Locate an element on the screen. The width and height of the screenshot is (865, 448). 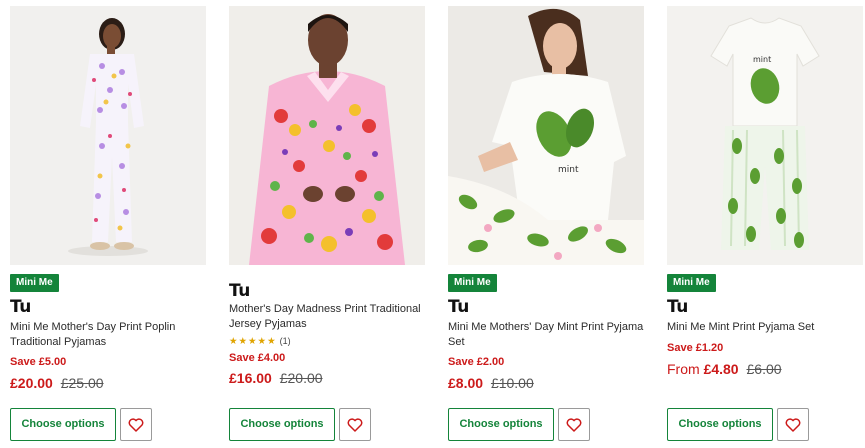
rating: ★★★★★ (1) is located at coordinates (260, 341).